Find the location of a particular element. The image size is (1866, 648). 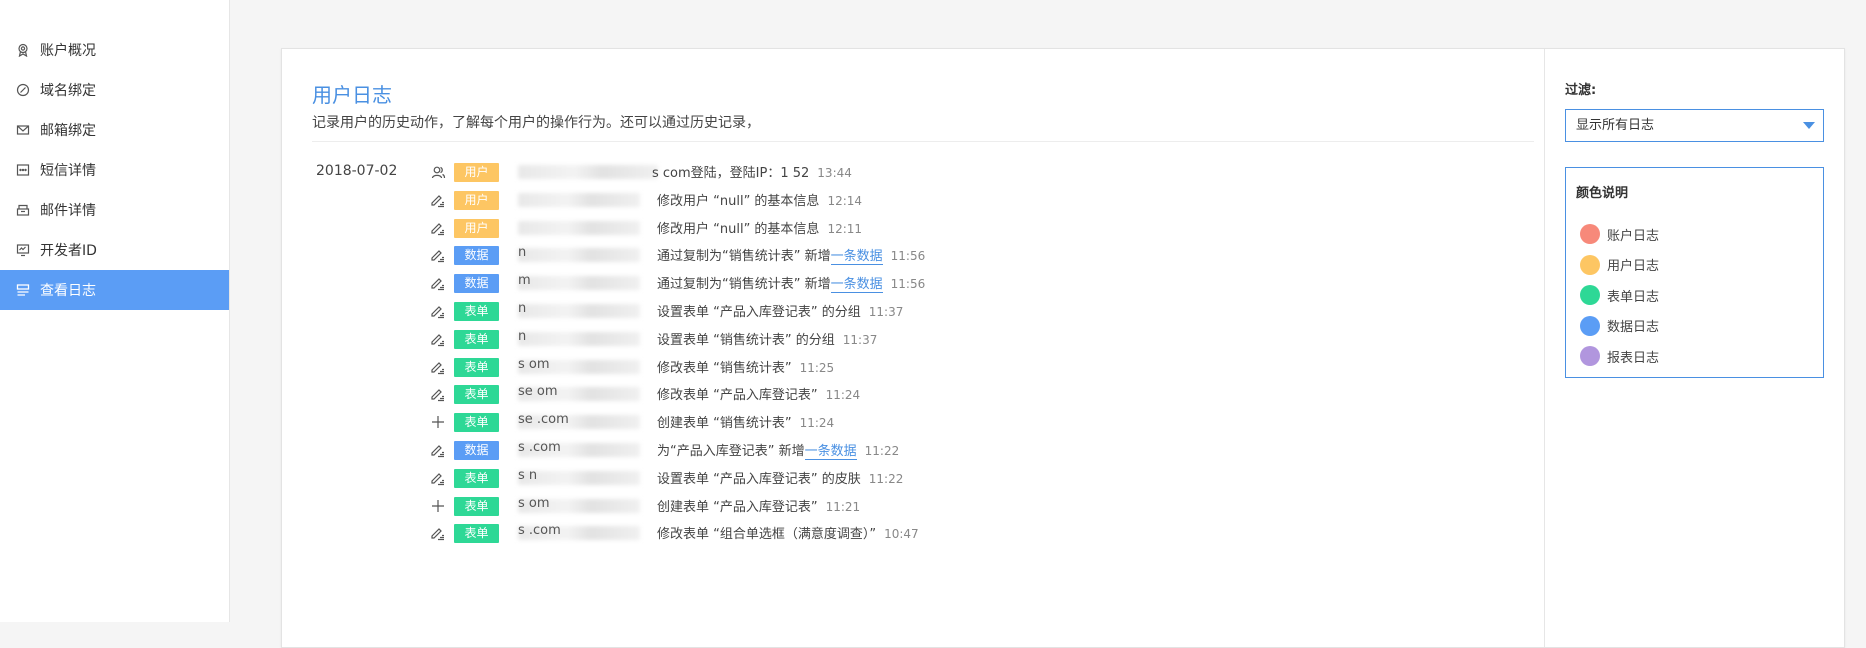

legend-item: 报表日志 is located at coordinates (1694, 356).